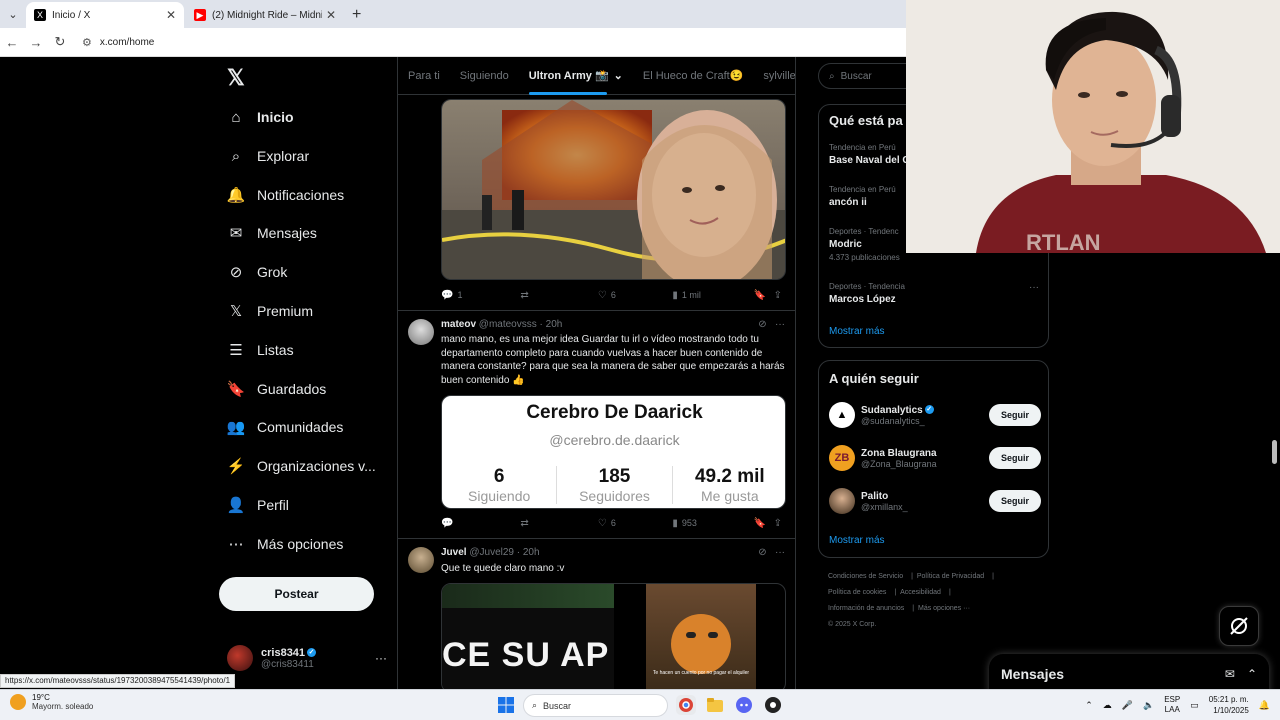  Describe the element at coordinates (1127, 705) in the screenshot. I see `mic-icon: 🎤` at that location.